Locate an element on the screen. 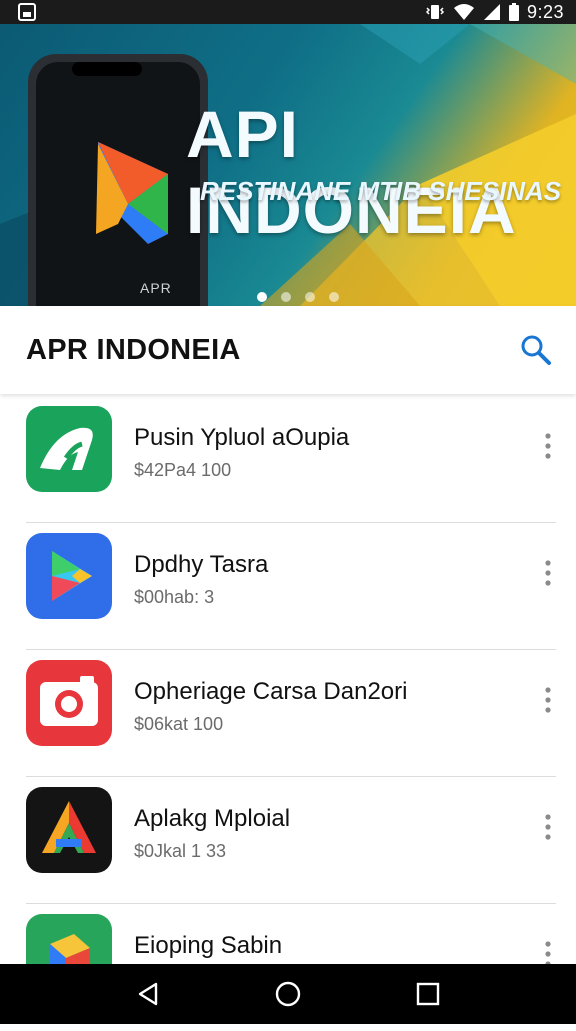  app-name: Eioping Sabin is located at coordinates (208, 945).